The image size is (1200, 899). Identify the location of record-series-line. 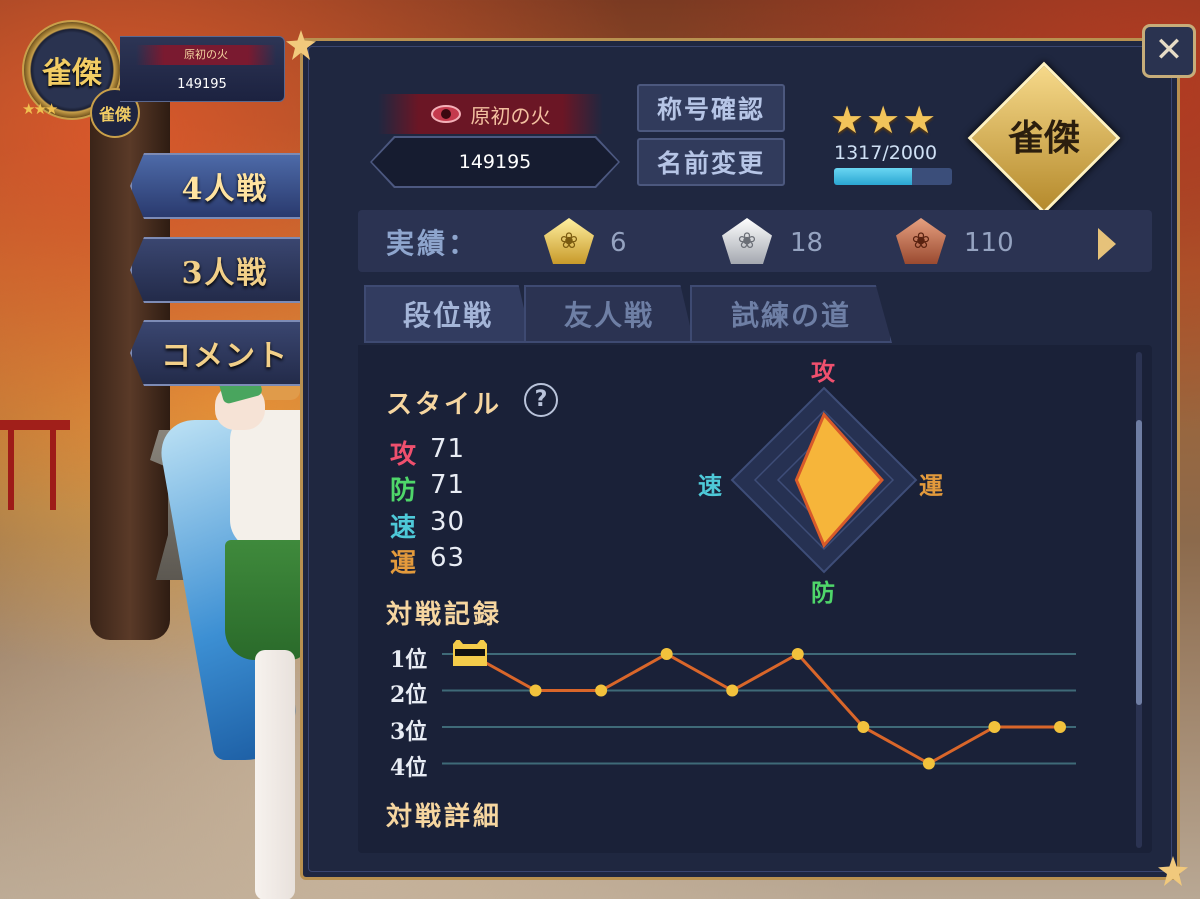
(764, 709).